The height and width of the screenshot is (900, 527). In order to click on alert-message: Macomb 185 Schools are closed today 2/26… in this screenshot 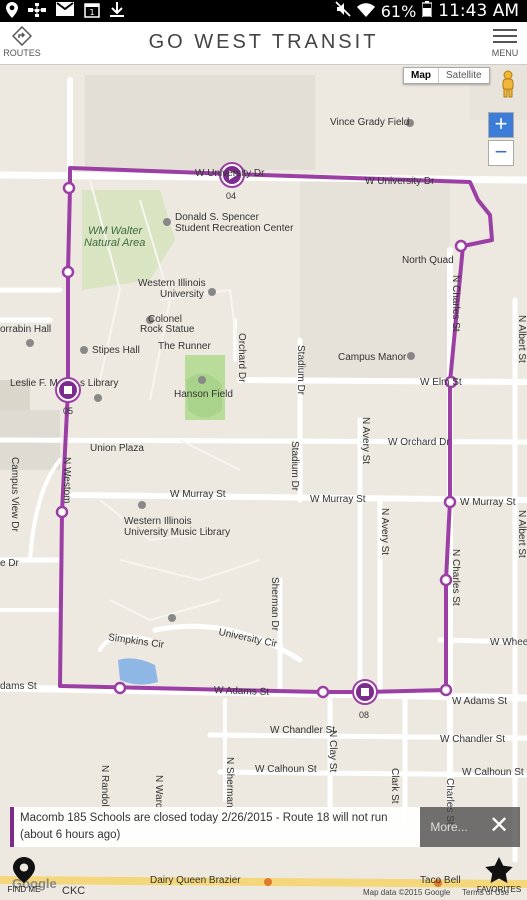, I will do `click(204, 826)`.